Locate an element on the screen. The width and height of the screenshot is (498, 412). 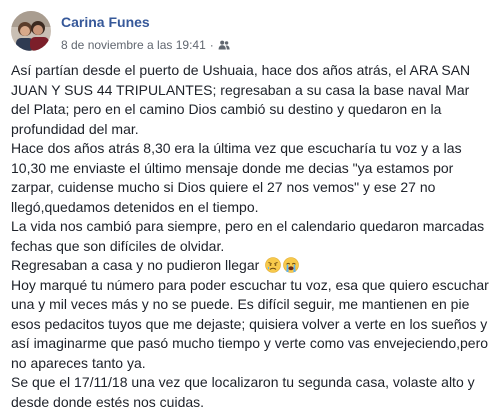
post-meta: 8 de noviembre a las 19:41 · is located at coordinates (145, 45).